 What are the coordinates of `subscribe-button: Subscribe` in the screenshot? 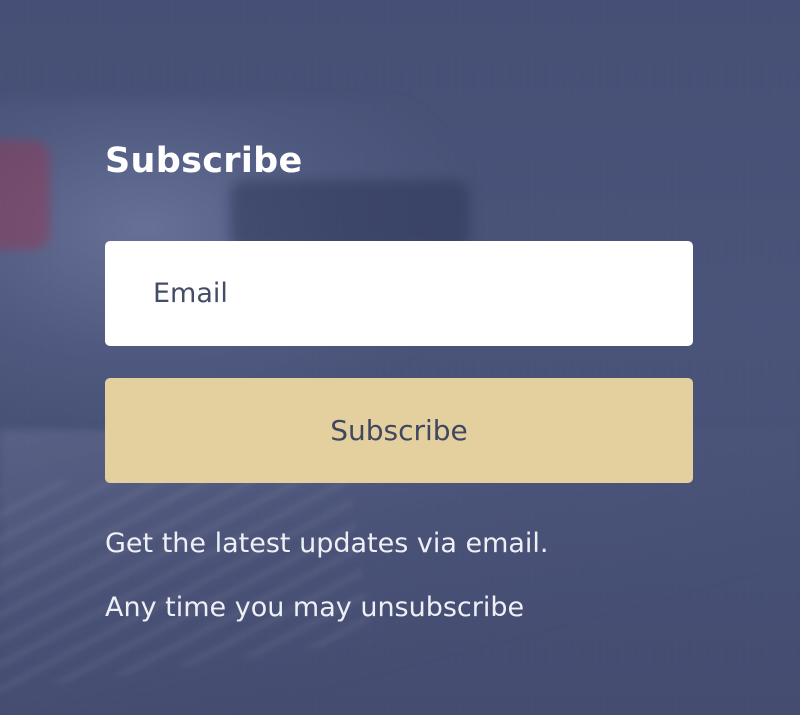 It's located at (399, 430).